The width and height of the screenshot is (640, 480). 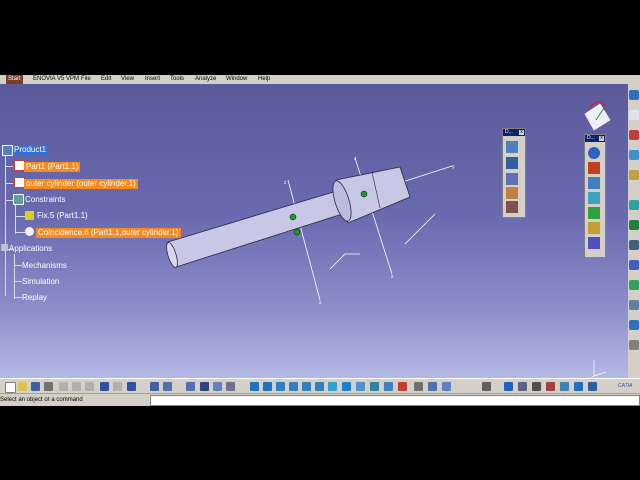 I want to click on help-icon, so click(x=131, y=386).